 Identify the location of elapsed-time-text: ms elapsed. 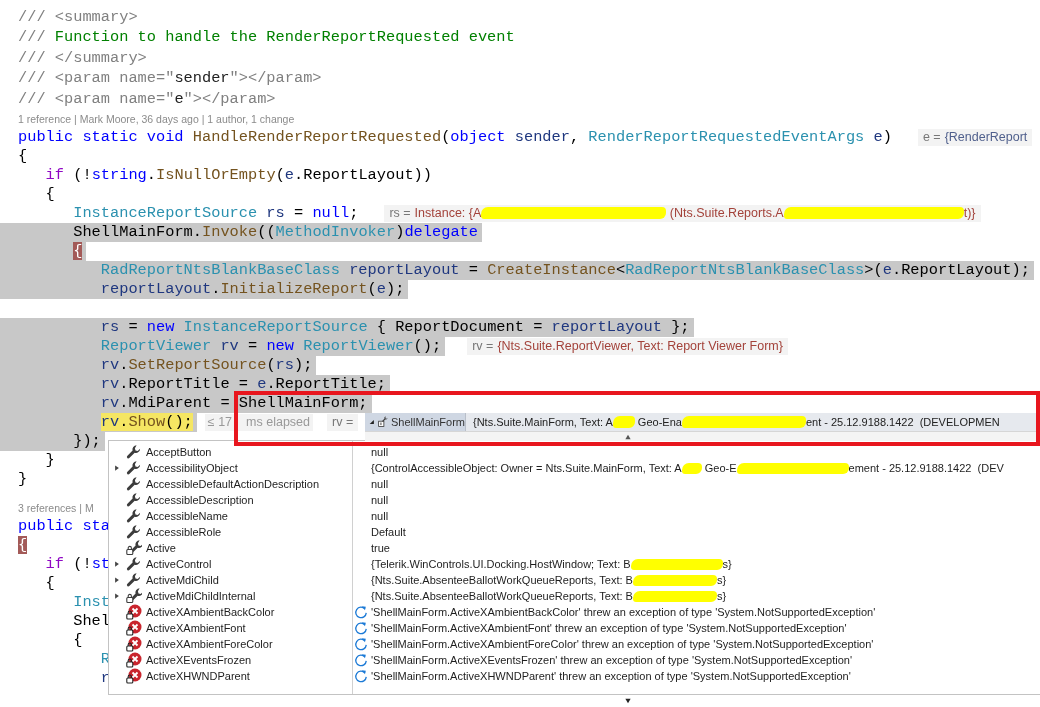
(278, 422).